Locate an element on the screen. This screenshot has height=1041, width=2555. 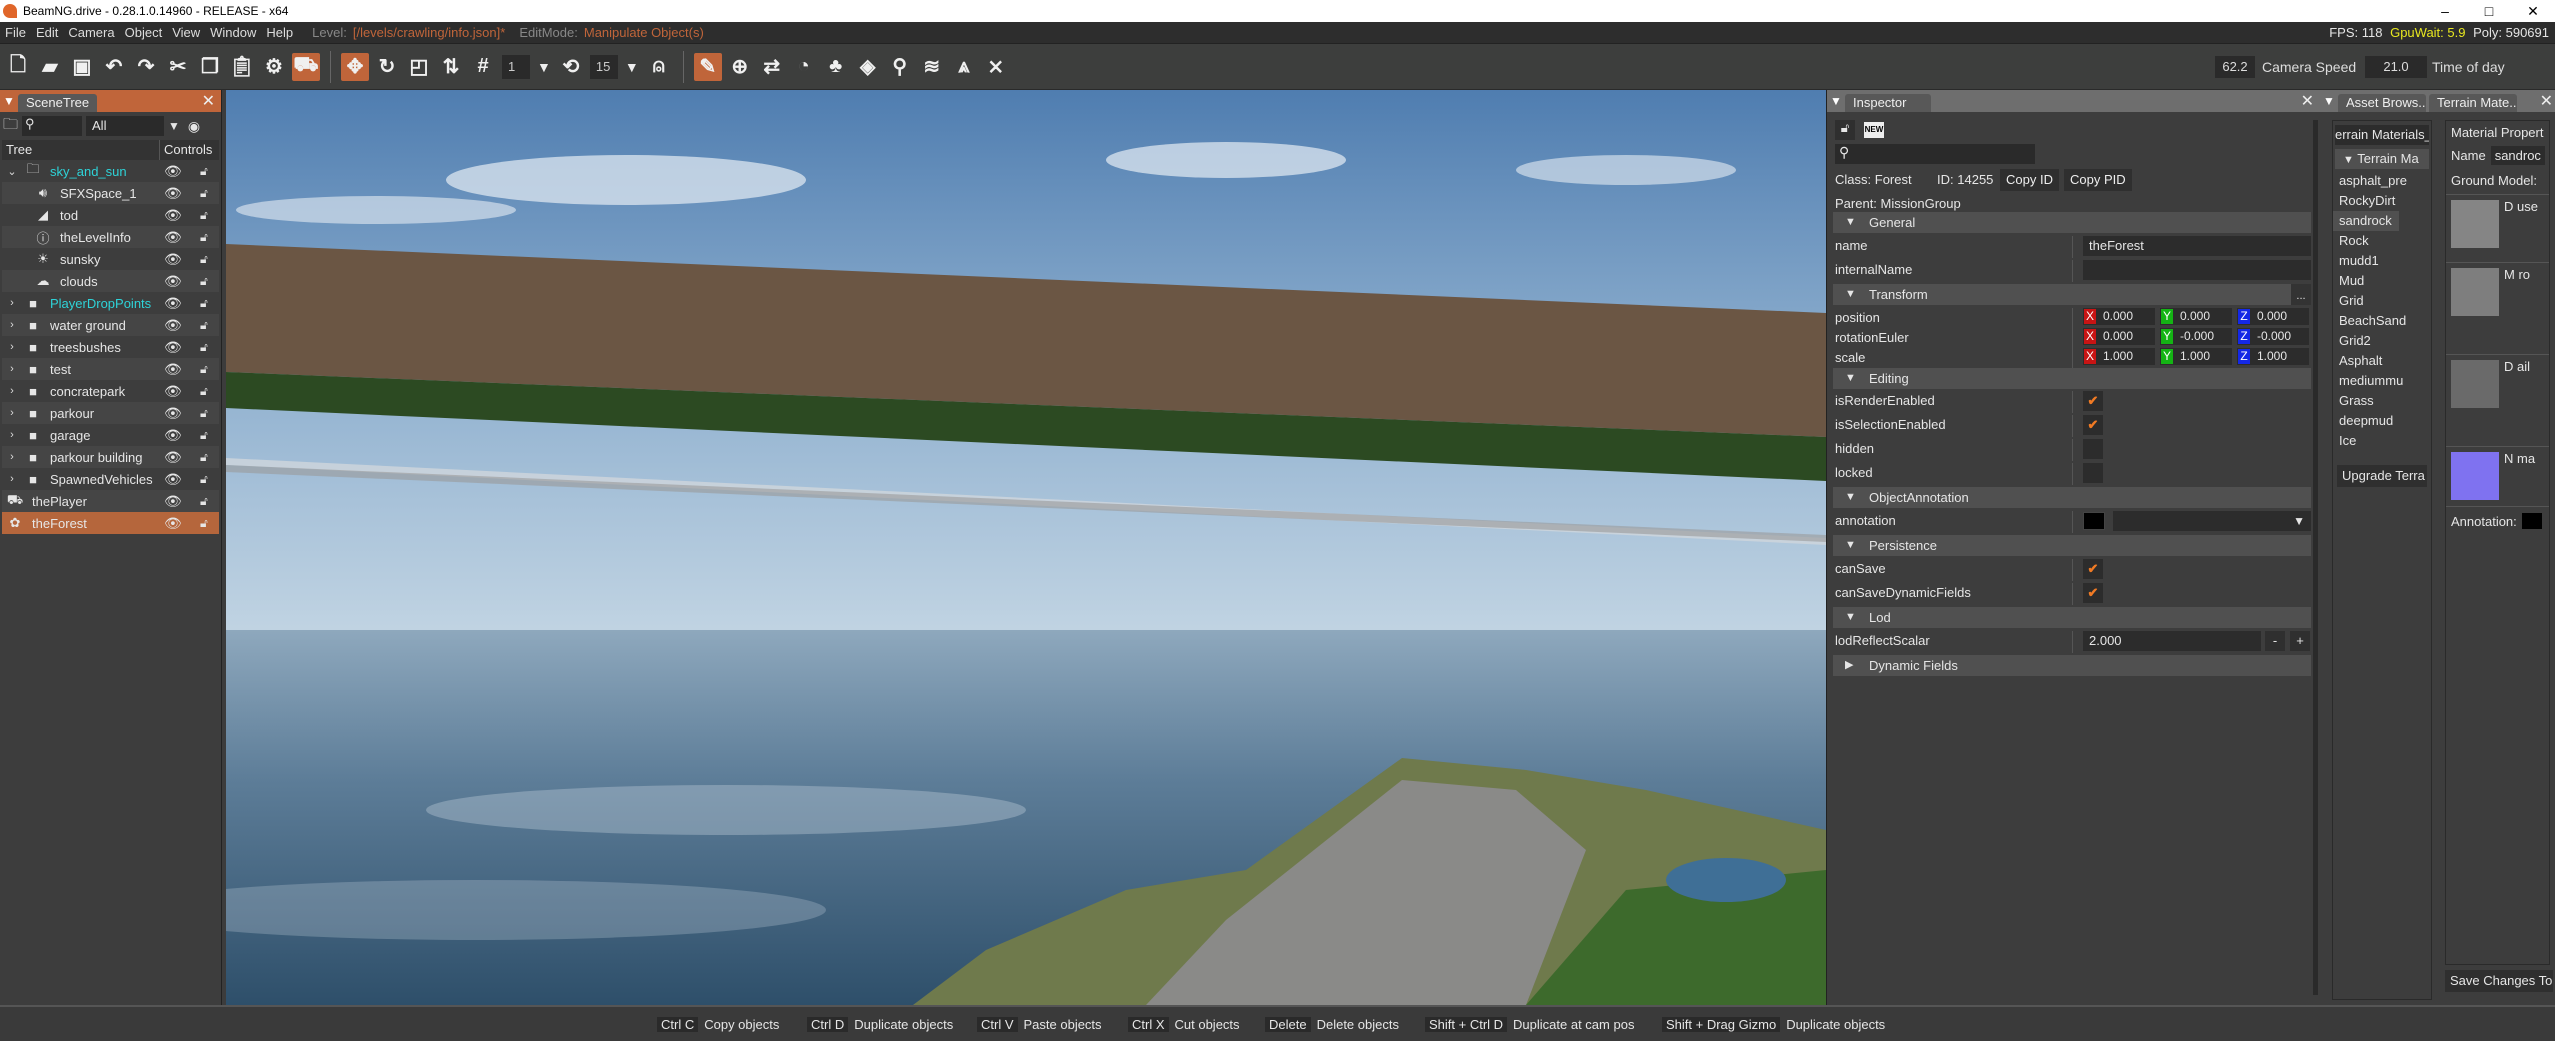
menu-edit: Edit is located at coordinates (47, 32).